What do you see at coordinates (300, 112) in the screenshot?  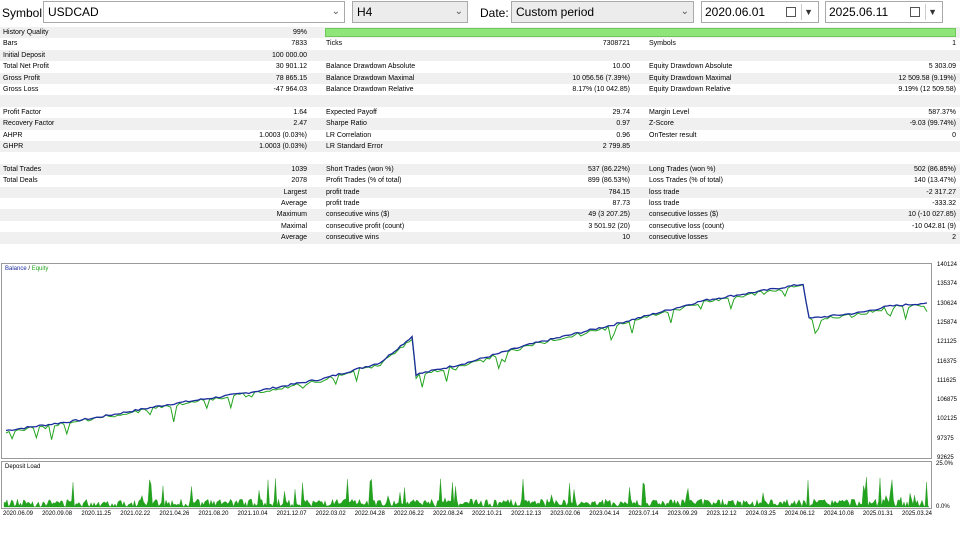 I see `stat-value: 1.64` at bounding box center [300, 112].